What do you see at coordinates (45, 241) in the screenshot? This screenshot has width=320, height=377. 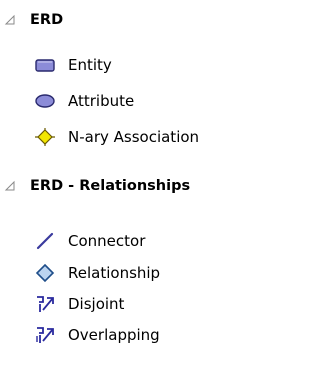 I see `connector-icon` at bounding box center [45, 241].